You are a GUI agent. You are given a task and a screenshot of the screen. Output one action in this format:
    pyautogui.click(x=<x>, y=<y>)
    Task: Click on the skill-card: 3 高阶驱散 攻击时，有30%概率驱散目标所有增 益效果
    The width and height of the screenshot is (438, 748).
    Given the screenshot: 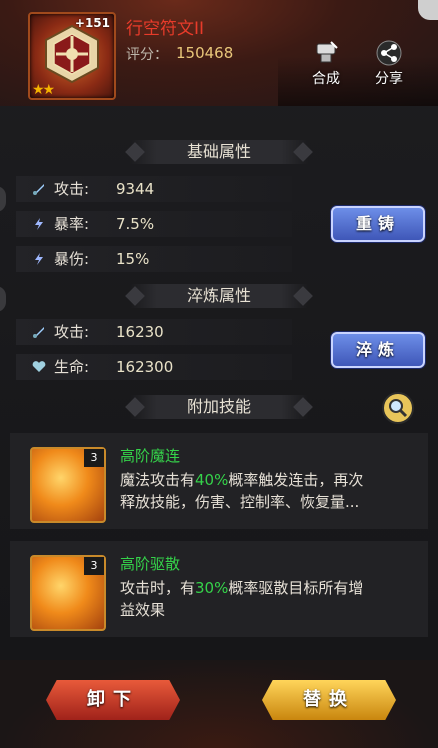 What is the action you would take?
    pyautogui.click(x=219, y=589)
    